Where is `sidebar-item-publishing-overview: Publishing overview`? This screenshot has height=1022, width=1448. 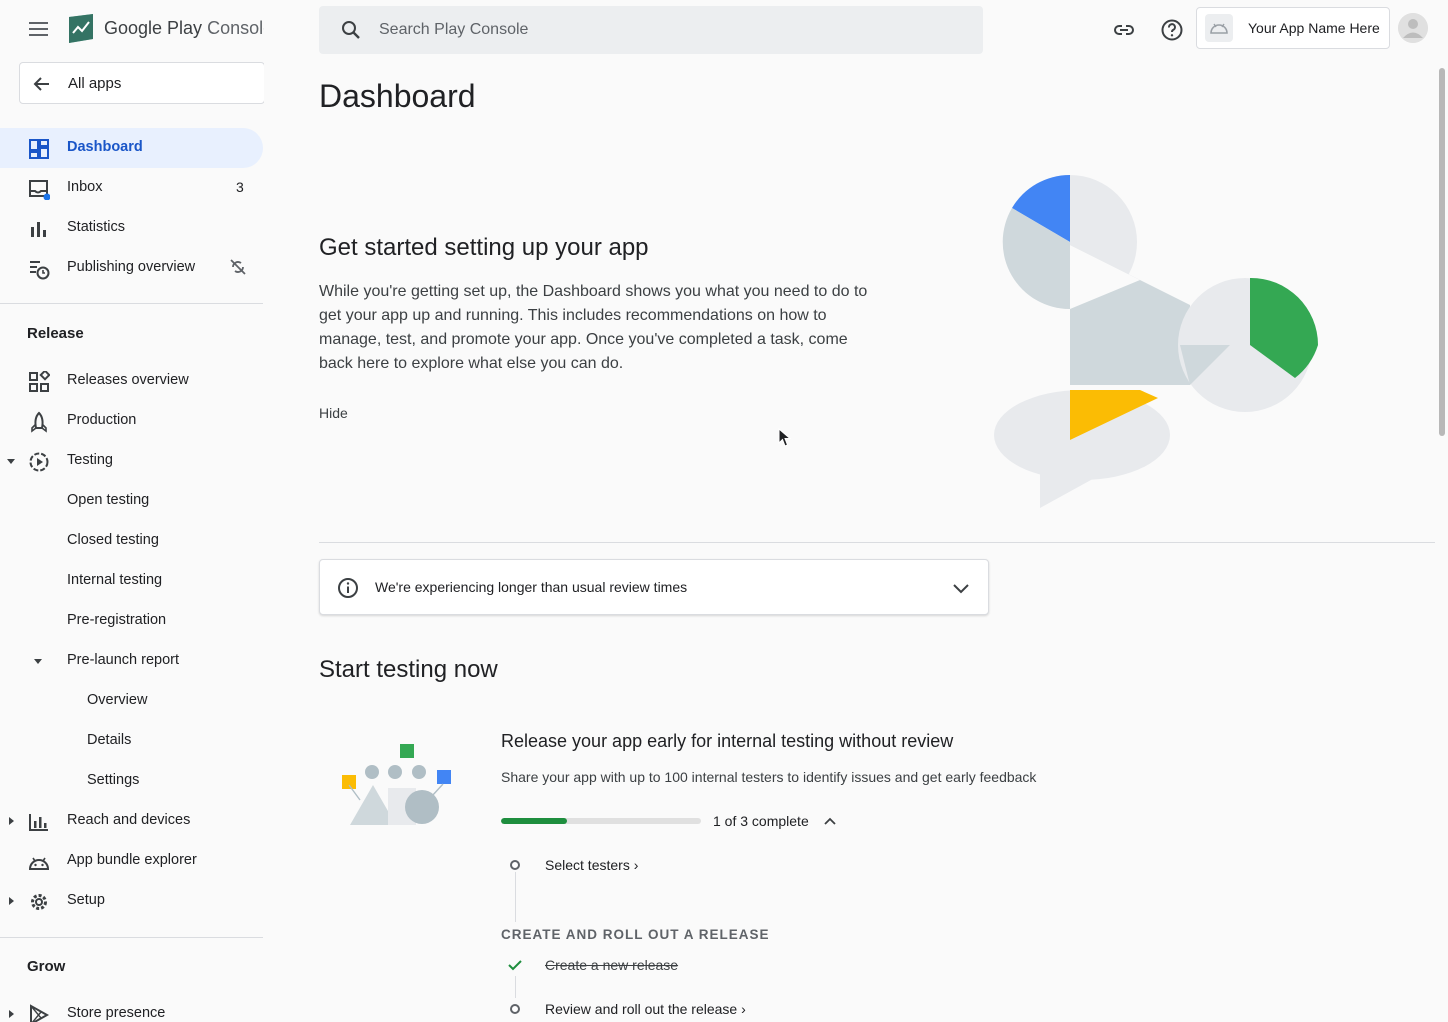
sidebar-item-publishing-overview: Publishing overview is located at coordinates (131, 268).